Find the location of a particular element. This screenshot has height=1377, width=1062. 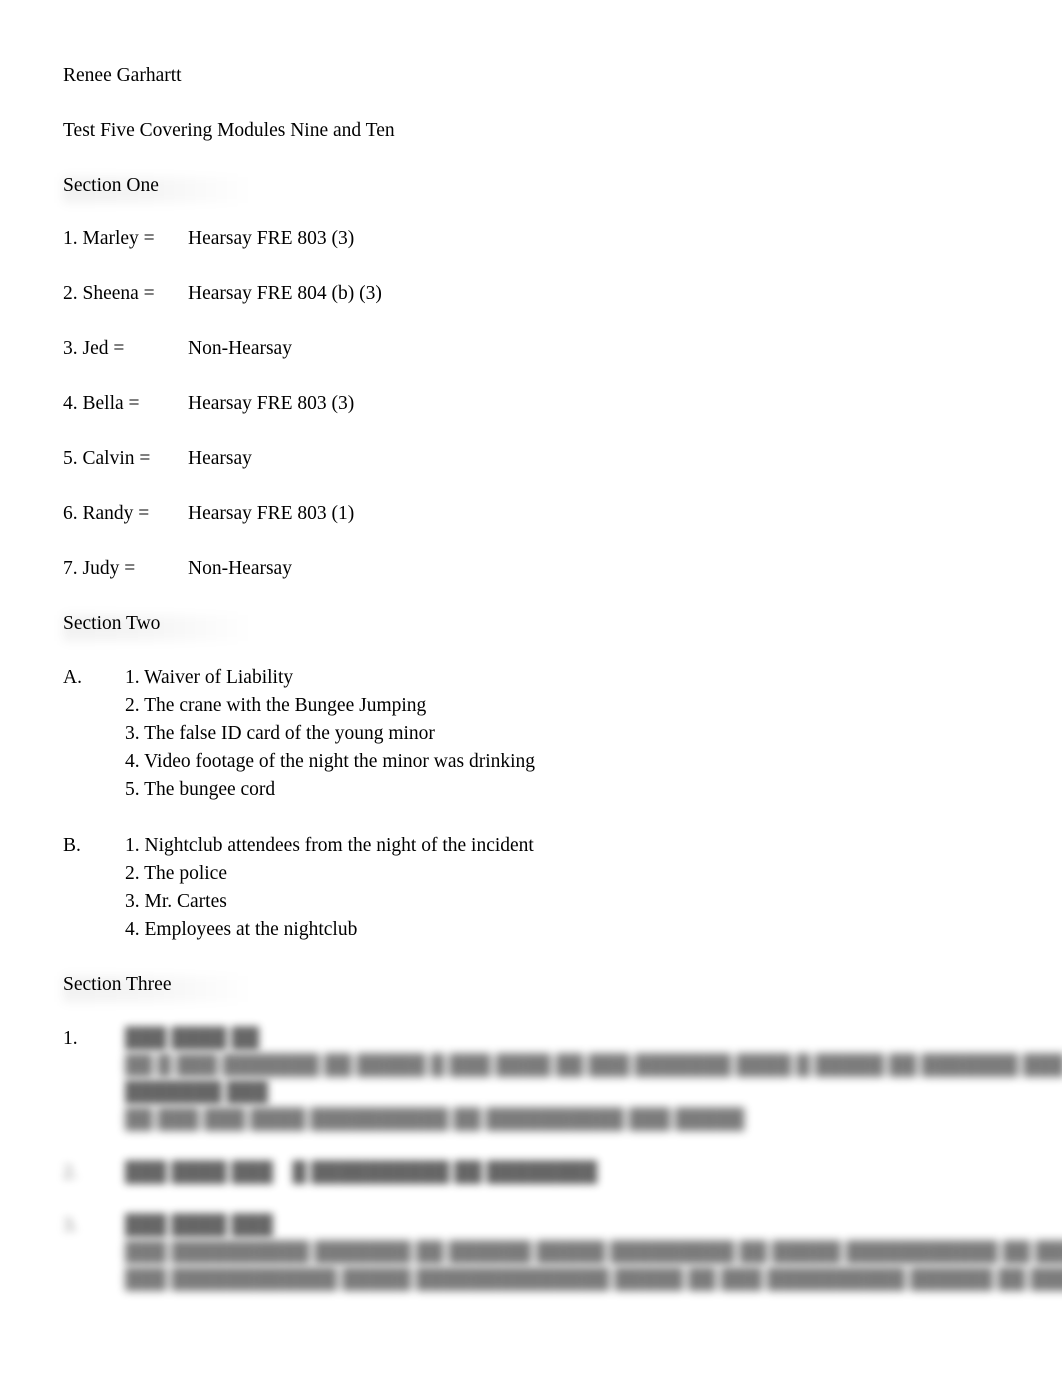

item-number: 2. is located at coordinates (70, 1172).